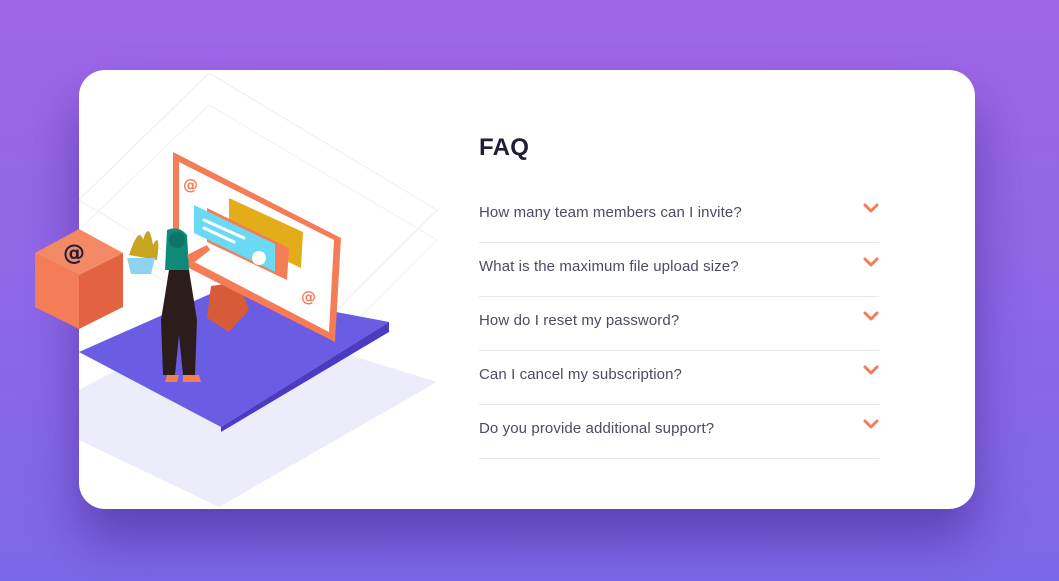 This screenshot has height=581, width=1059. Describe the element at coordinates (259, 258) in the screenshot. I see `screen-card-dot` at that location.